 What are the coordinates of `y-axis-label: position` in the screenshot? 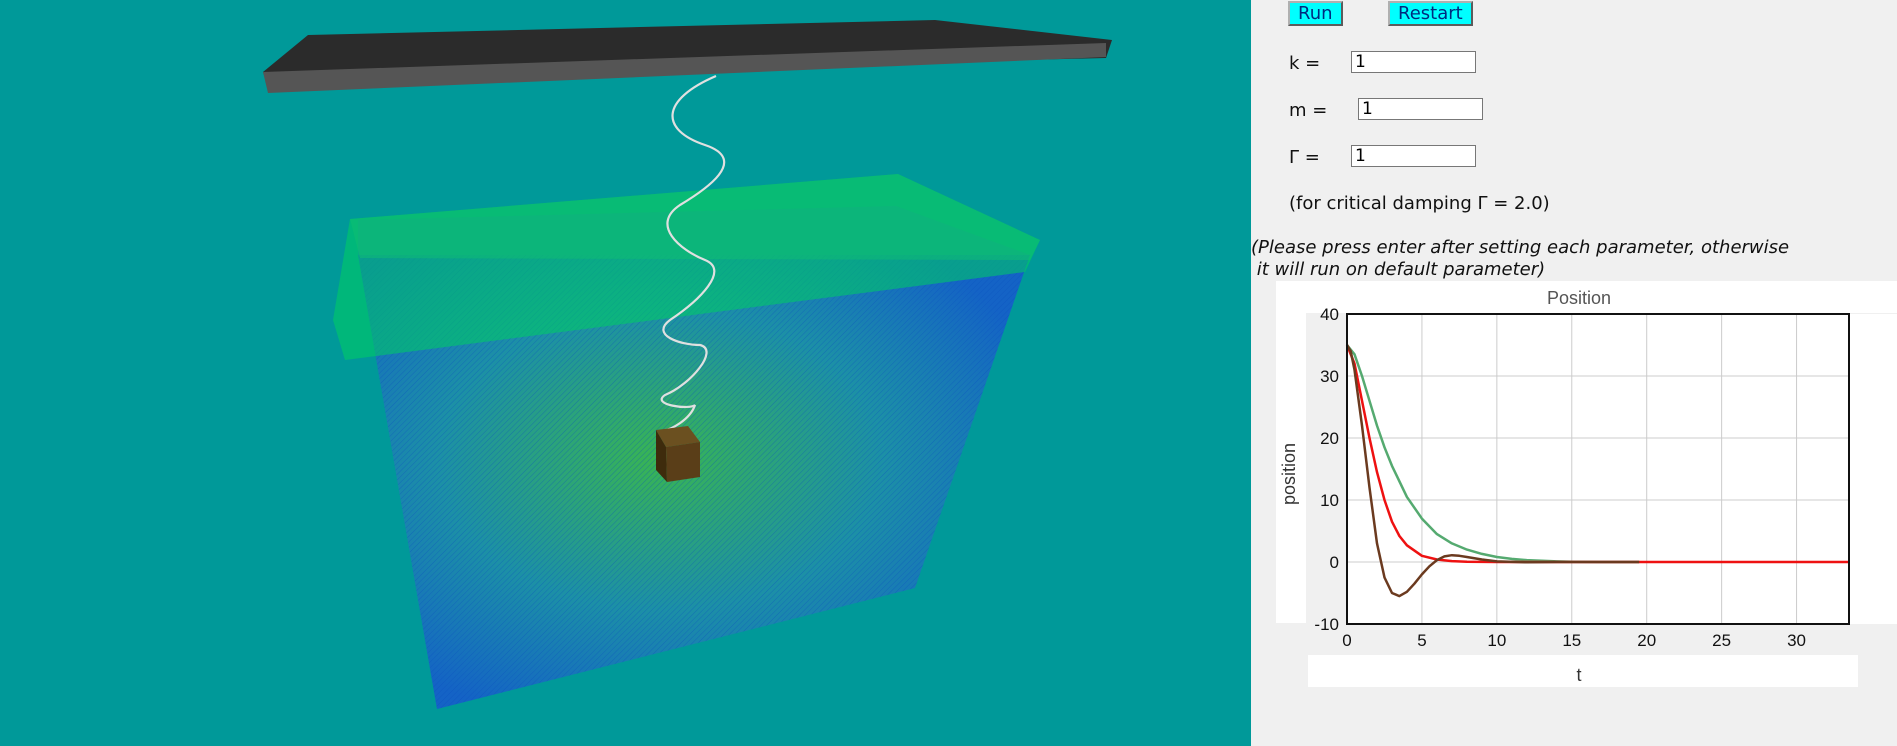 It's located at (1289, 474).